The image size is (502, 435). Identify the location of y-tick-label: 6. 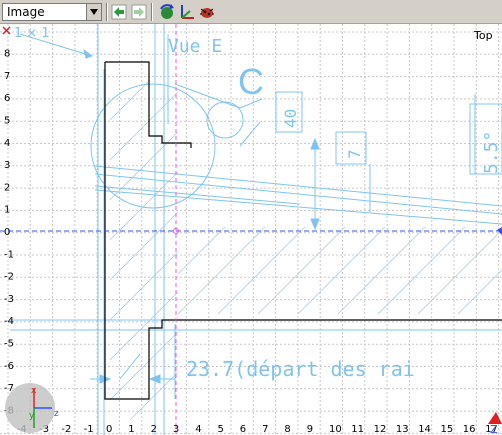
(7, 98).